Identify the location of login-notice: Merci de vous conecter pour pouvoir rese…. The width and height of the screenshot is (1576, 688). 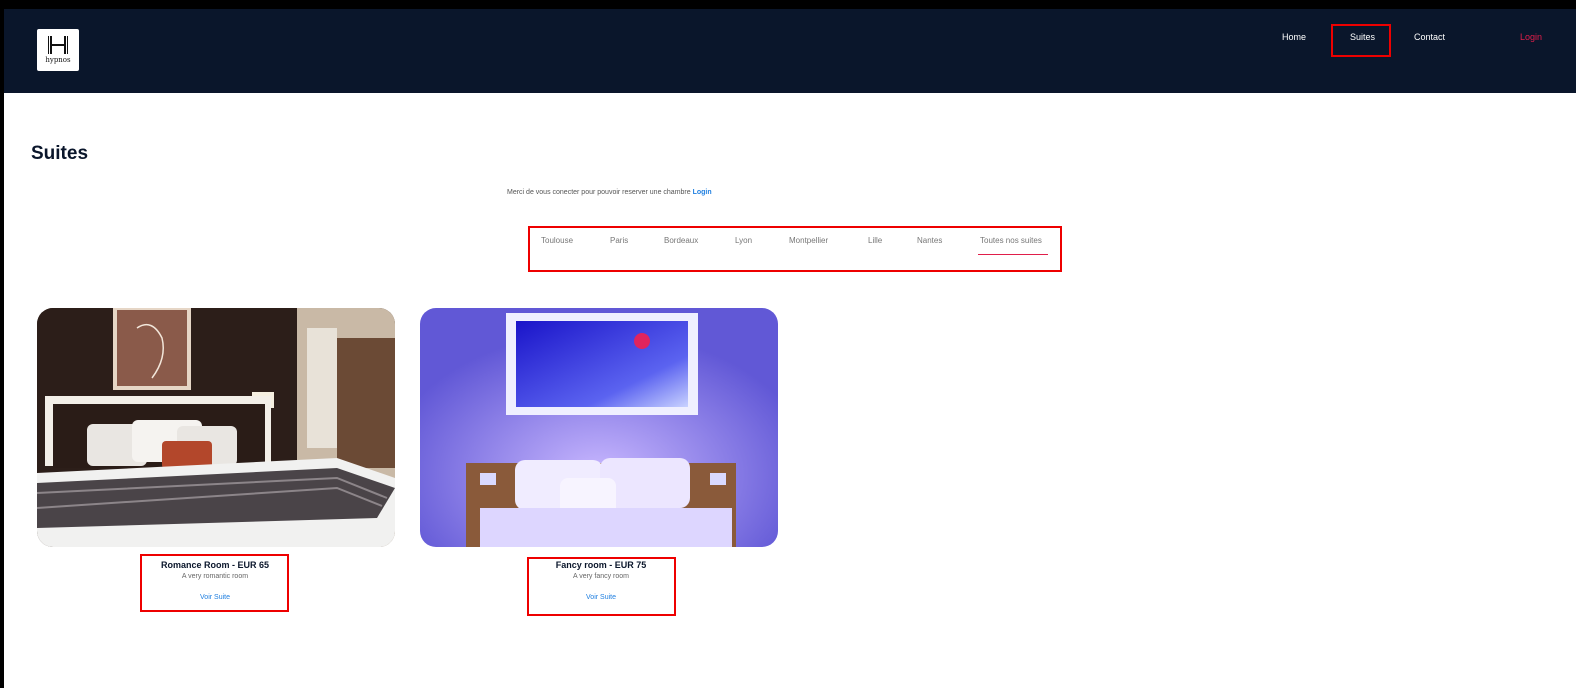
(609, 192).